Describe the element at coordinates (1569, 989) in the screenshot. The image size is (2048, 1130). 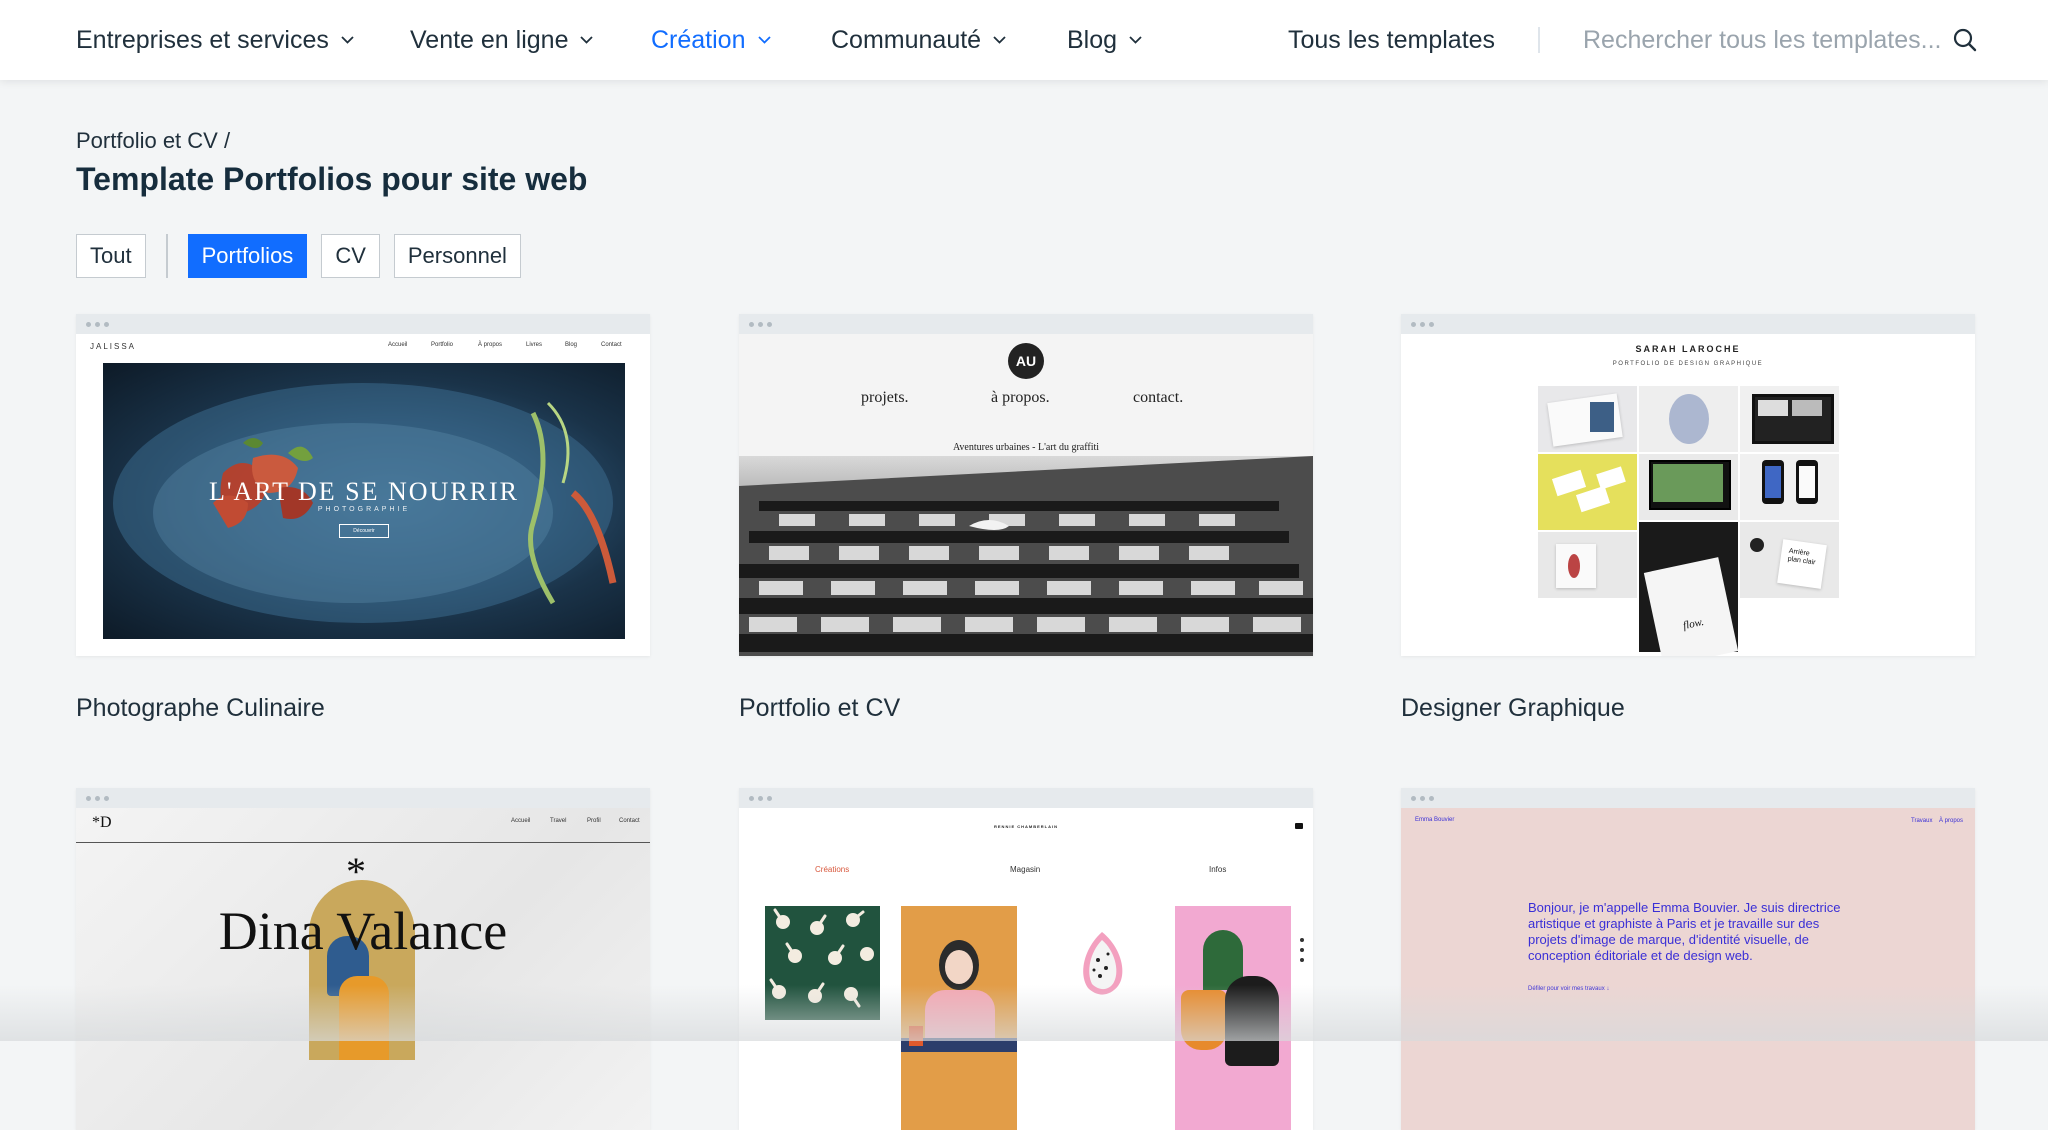
I see `preview-scroll-link: Défiler pour voir mes travaux ↓` at that location.